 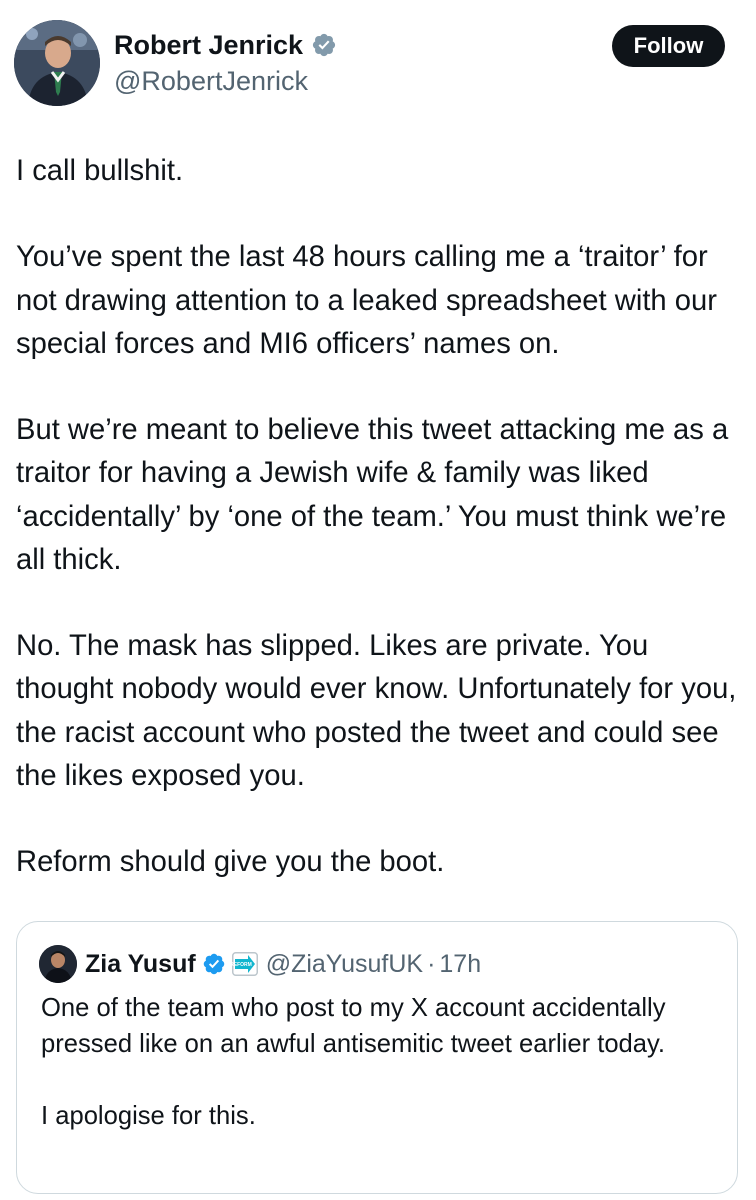 I want to click on quoted-author-name: Zia Yusuf, so click(x=140, y=964).